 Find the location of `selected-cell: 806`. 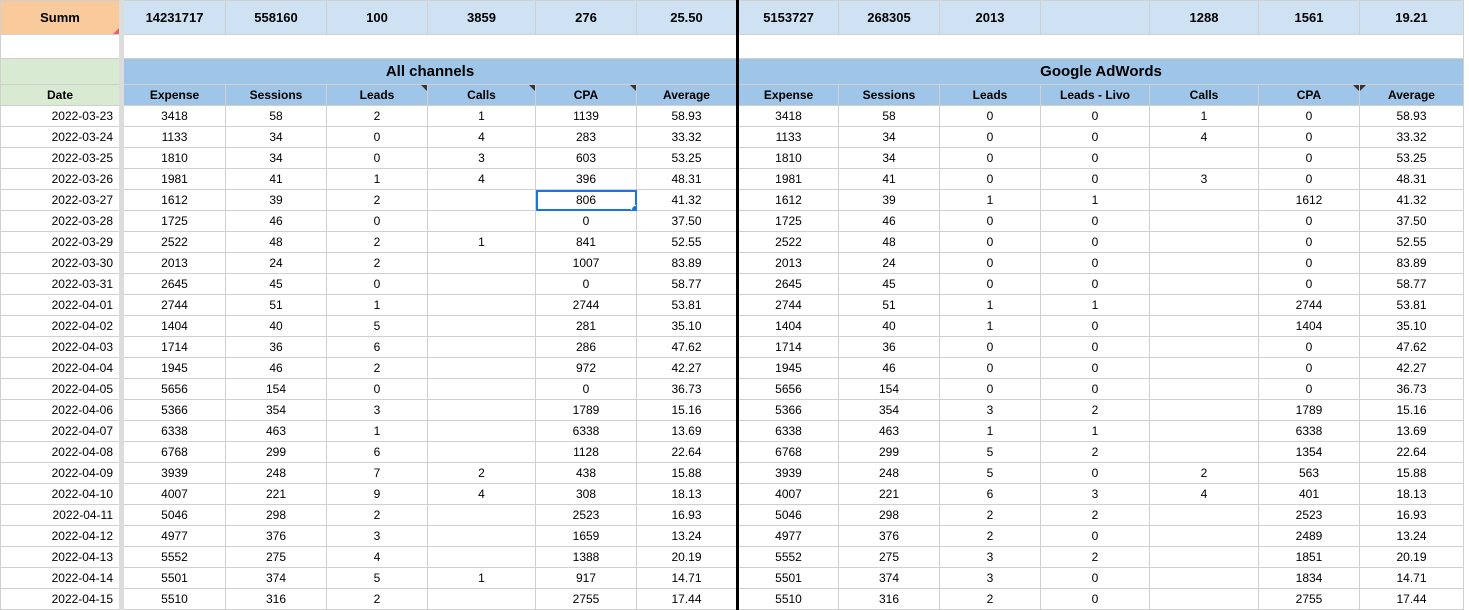

selected-cell: 806 is located at coordinates (586, 200).